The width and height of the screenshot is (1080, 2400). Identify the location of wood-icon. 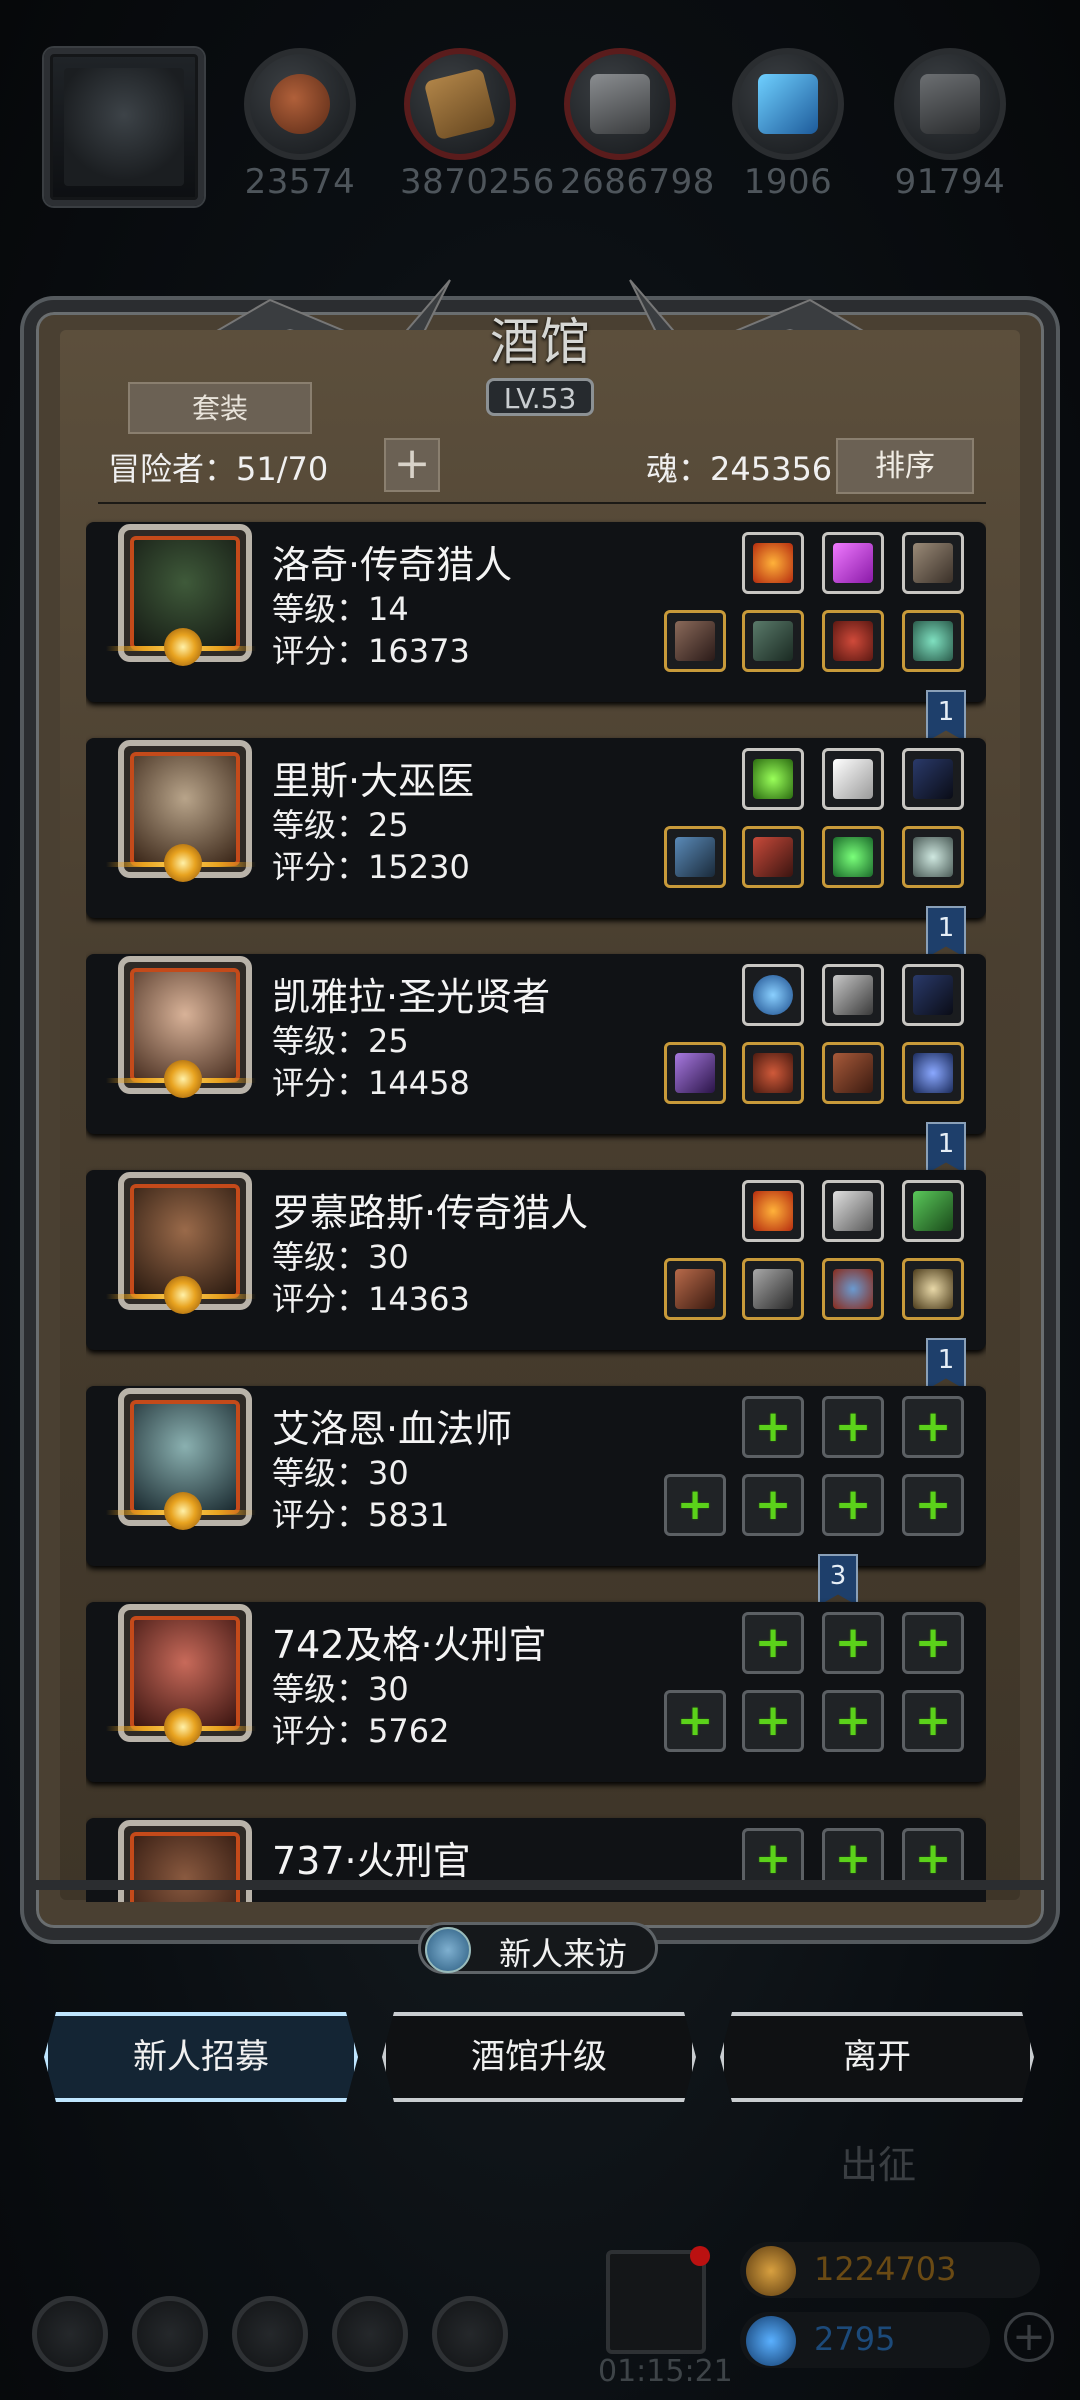
(460, 104).